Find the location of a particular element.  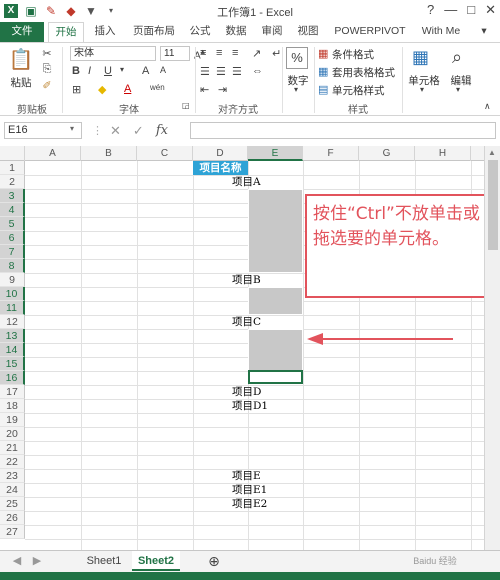

maximize-button: □ is located at coordinates (471, 10).